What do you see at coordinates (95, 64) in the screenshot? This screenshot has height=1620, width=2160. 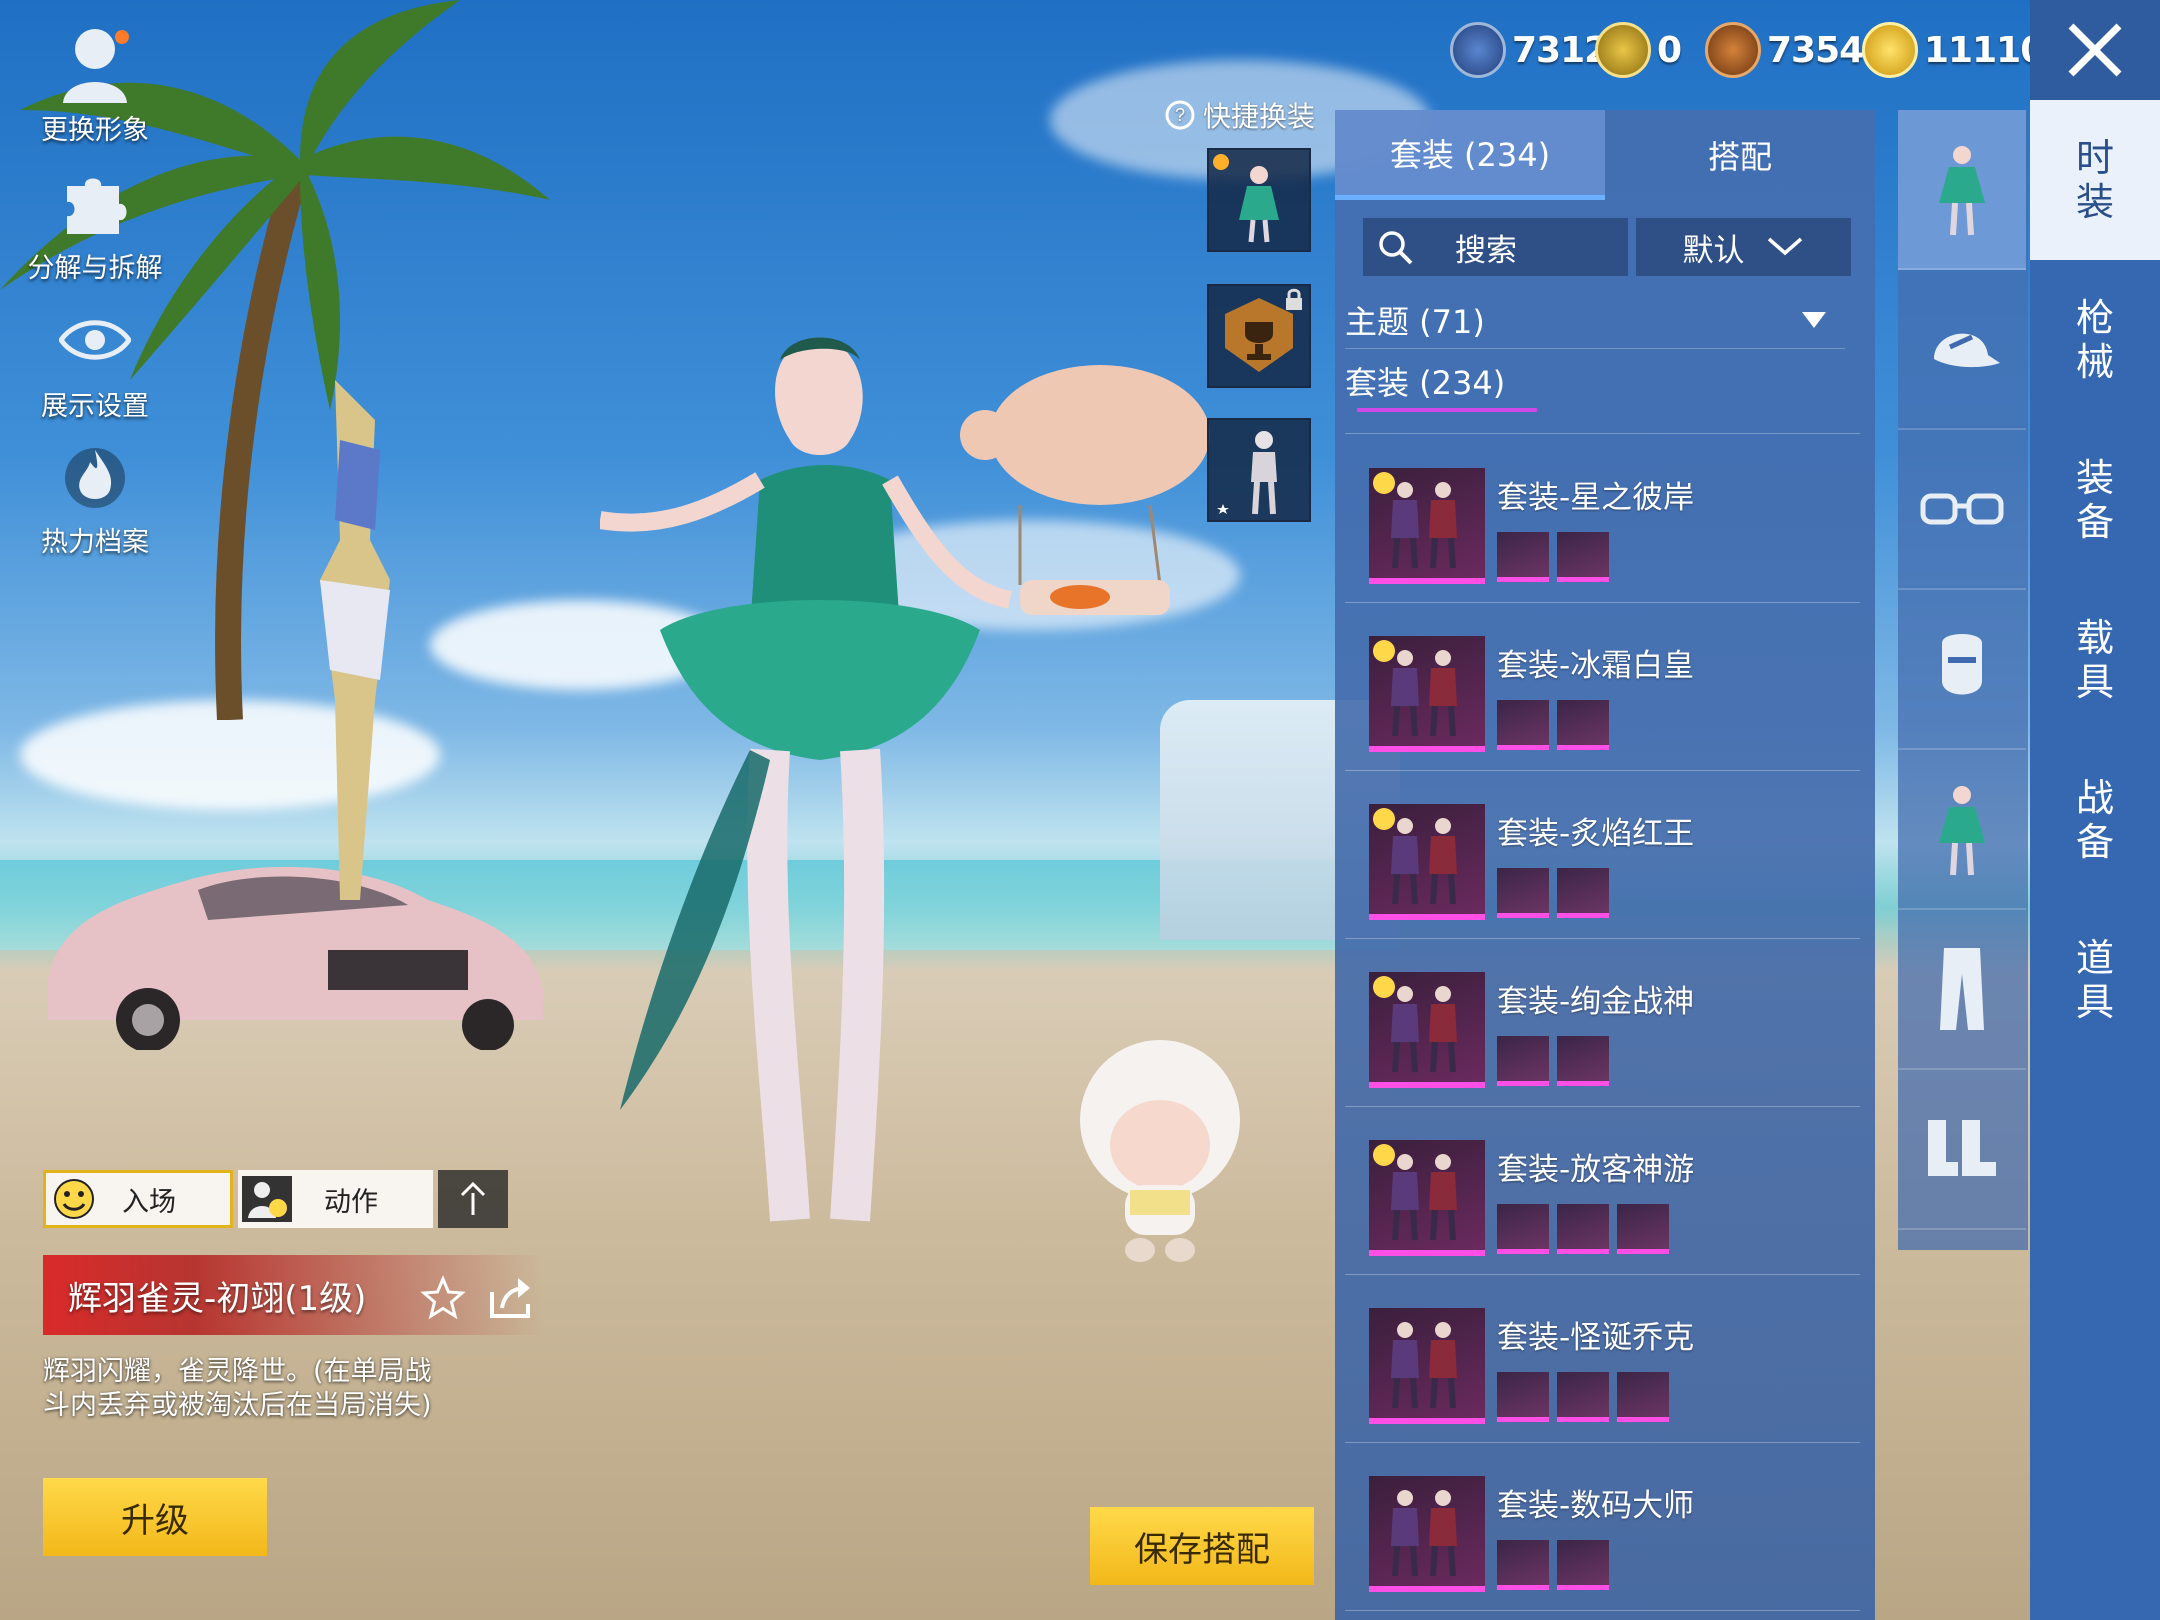 I see `avatar-icon` at bounding box center [95, 64].